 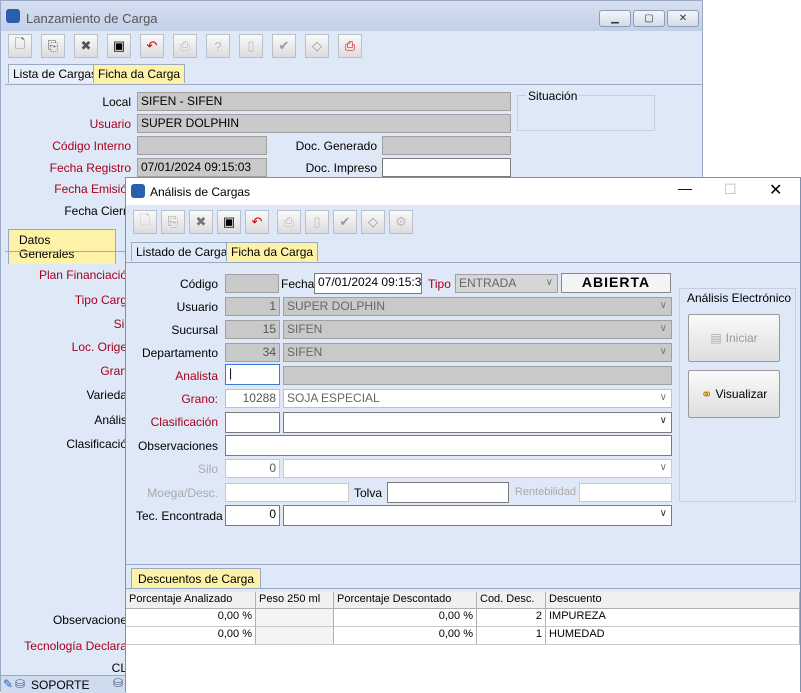 What do you see at coordinates (401, 222) in the screenshot?
I see `front-settings-icon: ⚙` at bounding box center [401, 222].